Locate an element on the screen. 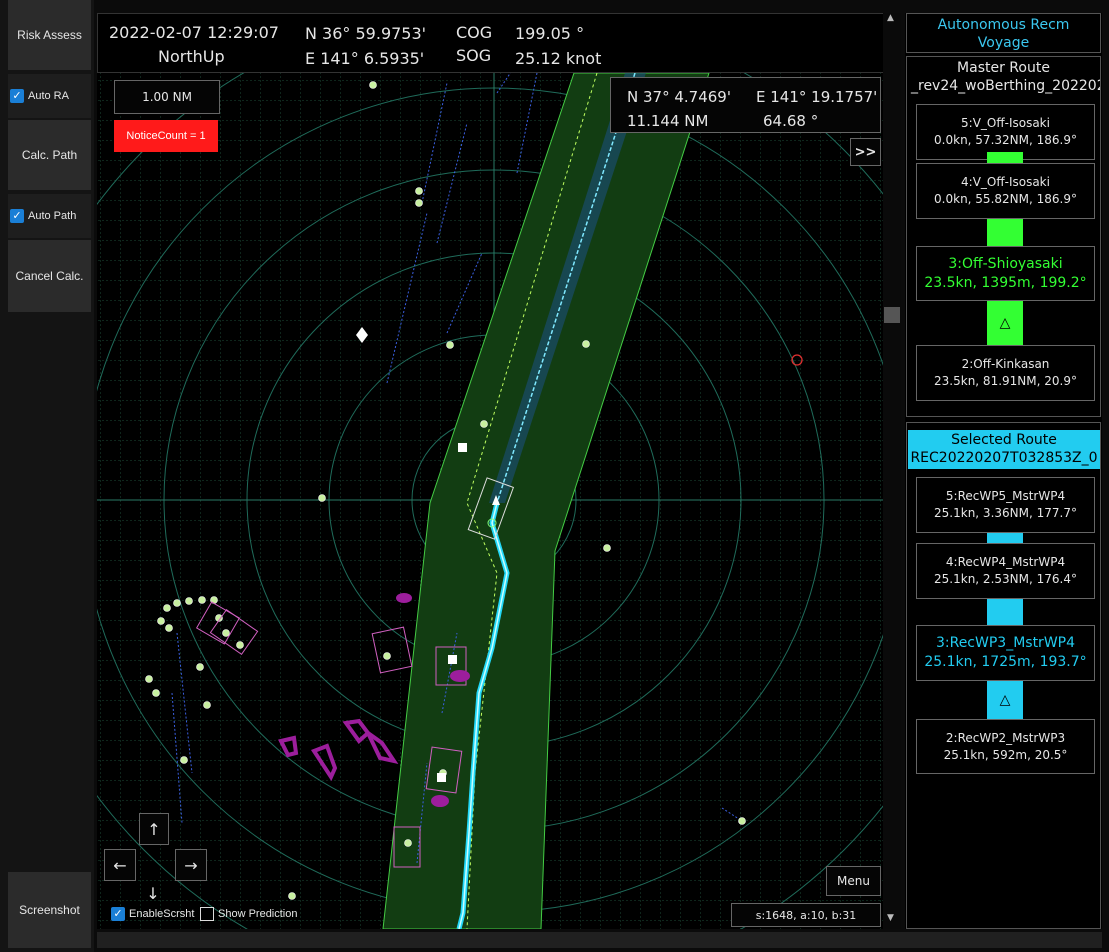 Image resolution: width=1109 pixels, height=952 pixels. cancel-calc-button: Cancel Calc. is located at coordinates (49, 276).